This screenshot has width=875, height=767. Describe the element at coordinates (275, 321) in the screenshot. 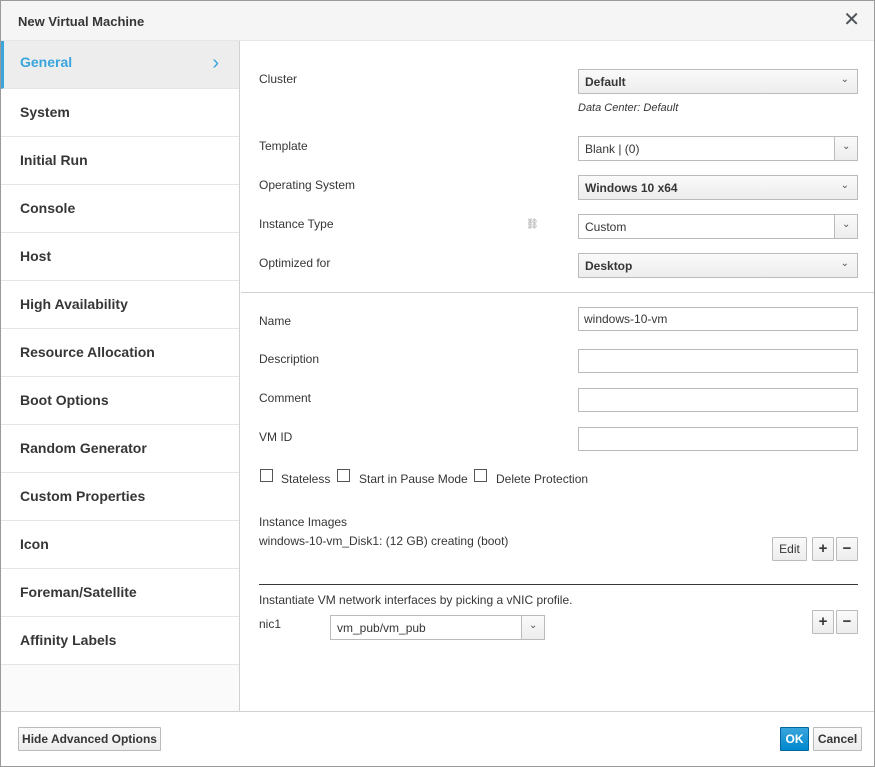

I see `name-label: Name` at that location.